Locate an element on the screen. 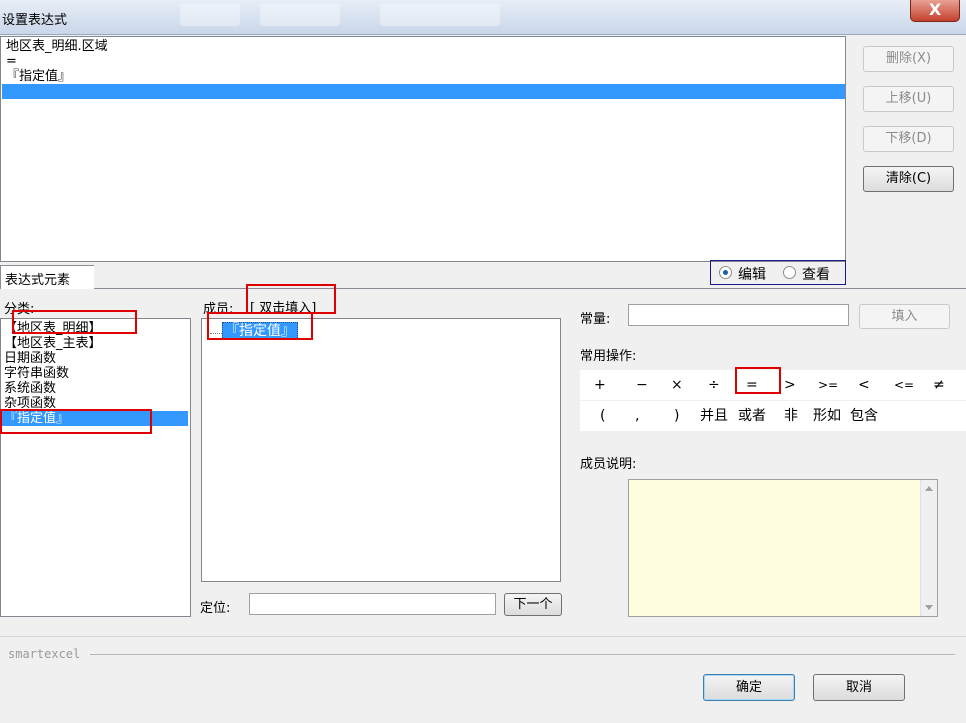 The width and height of the screenshot is (966, 723). next-button: 下一个 is located at coordinates (533, 604).